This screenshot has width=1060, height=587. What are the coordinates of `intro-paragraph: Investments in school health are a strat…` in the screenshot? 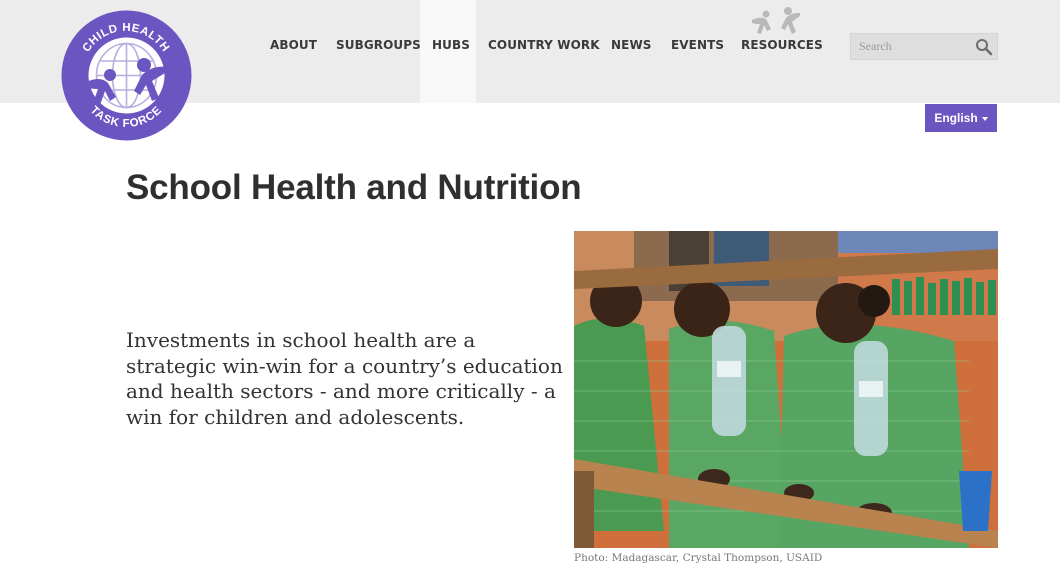 It's located at (344, 378).